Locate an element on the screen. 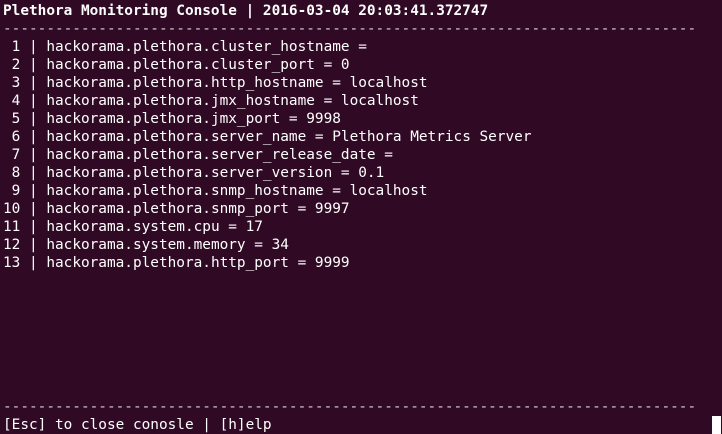 This screenshot has width=722, height=434. row-metric: hackorama.system.memory = 34 is located at coordinates (167, 245).